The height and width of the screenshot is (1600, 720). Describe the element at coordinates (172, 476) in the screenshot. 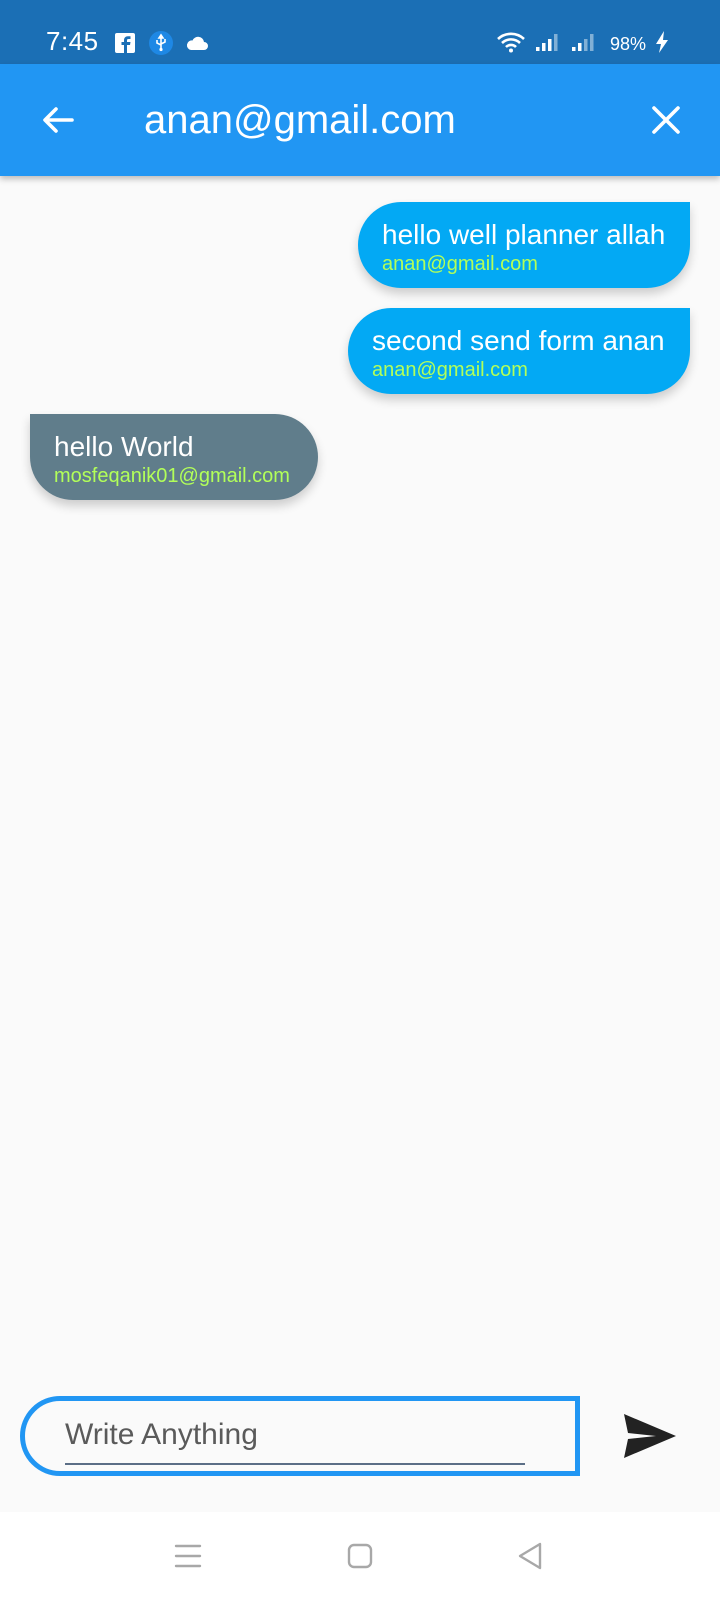

I see `message-sender: mosfeqanik01@gmail.com` at that location.